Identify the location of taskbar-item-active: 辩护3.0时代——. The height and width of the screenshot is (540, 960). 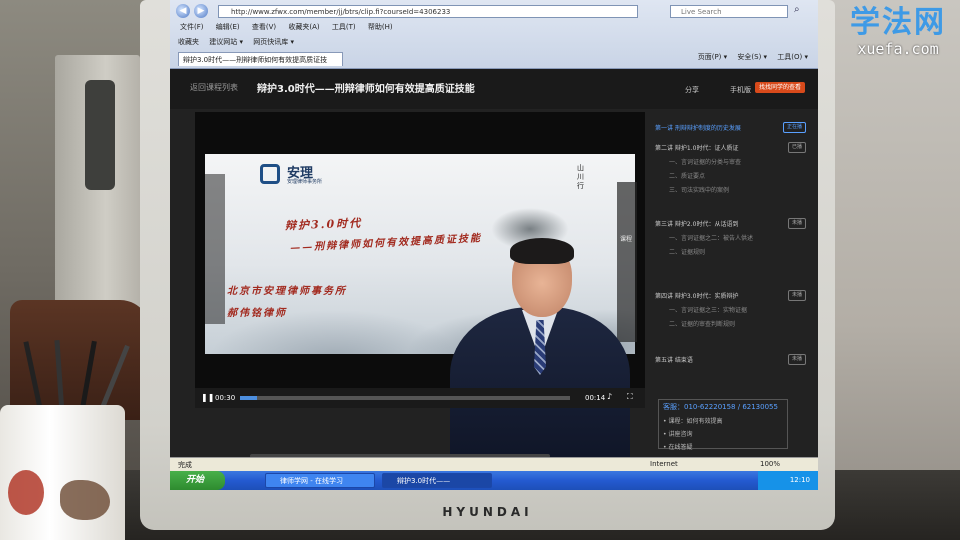
(437, 480).